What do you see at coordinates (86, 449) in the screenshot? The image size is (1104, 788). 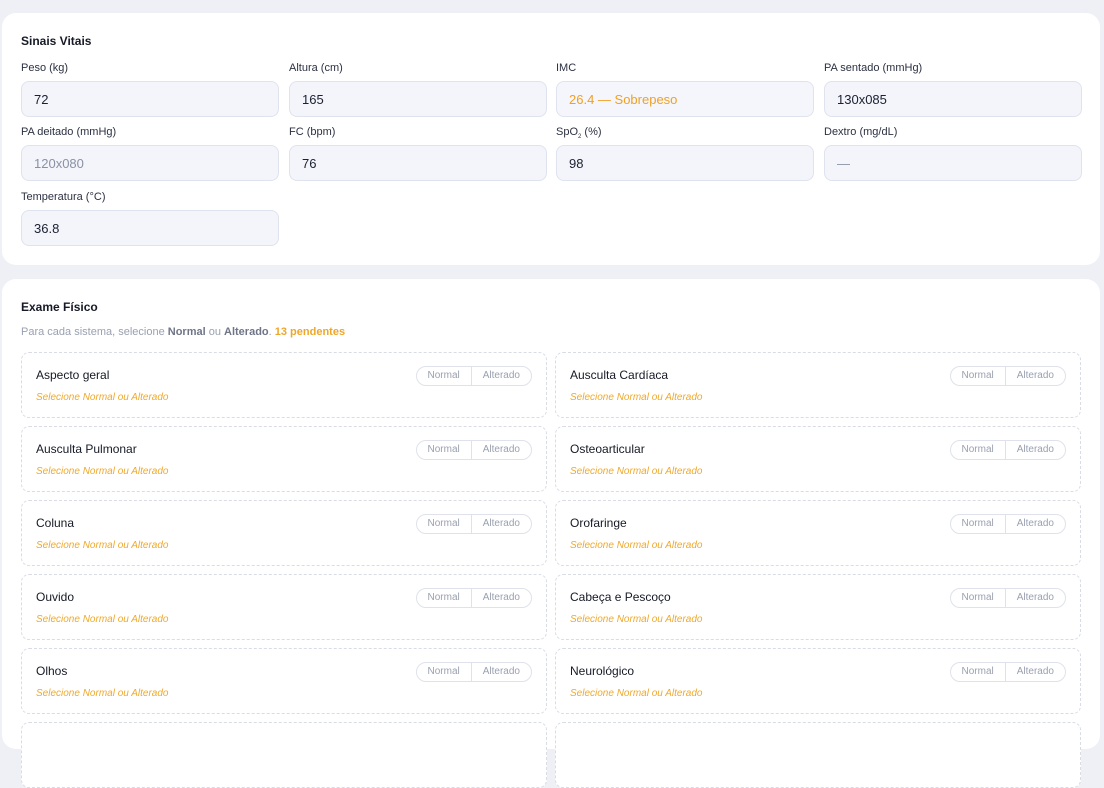 I see `exam-system-name: Ausculta Pulmonar` at bounding box center [86, 449].